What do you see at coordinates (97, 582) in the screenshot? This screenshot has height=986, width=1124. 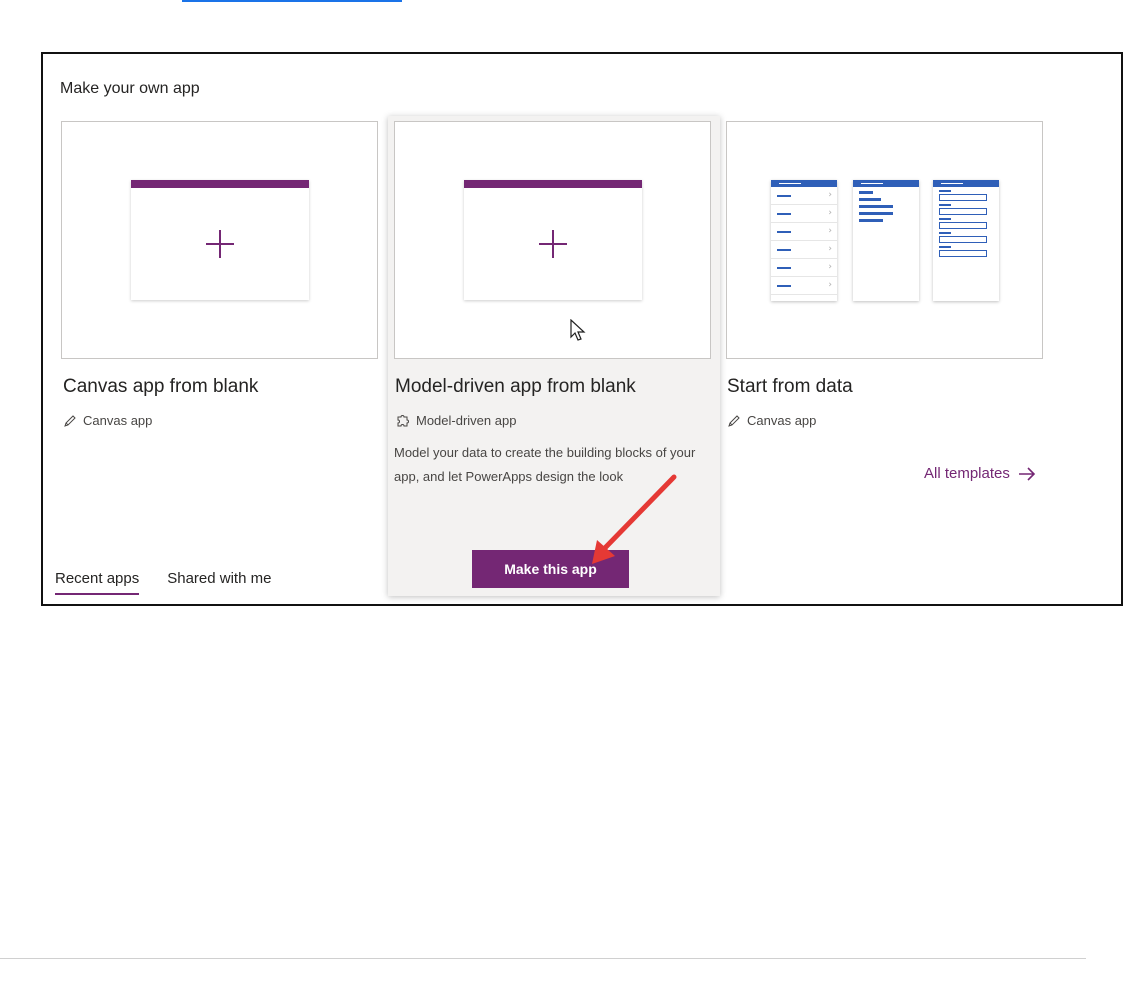 I see `tab-recent-apps: Recent apps` at bounding box center [97, 582].